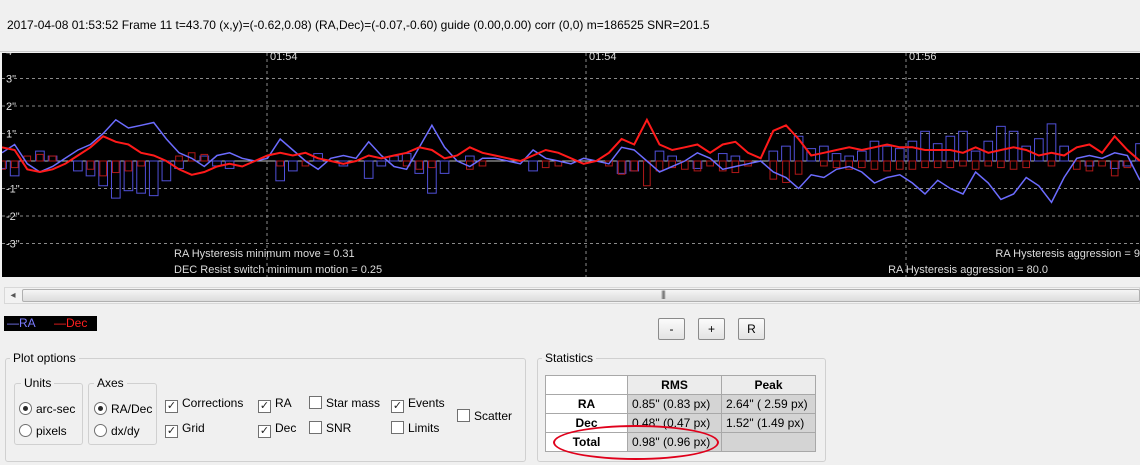 The image size is (1140, 465). I want to click on statistics-title: Statistics, so click(569, 358).